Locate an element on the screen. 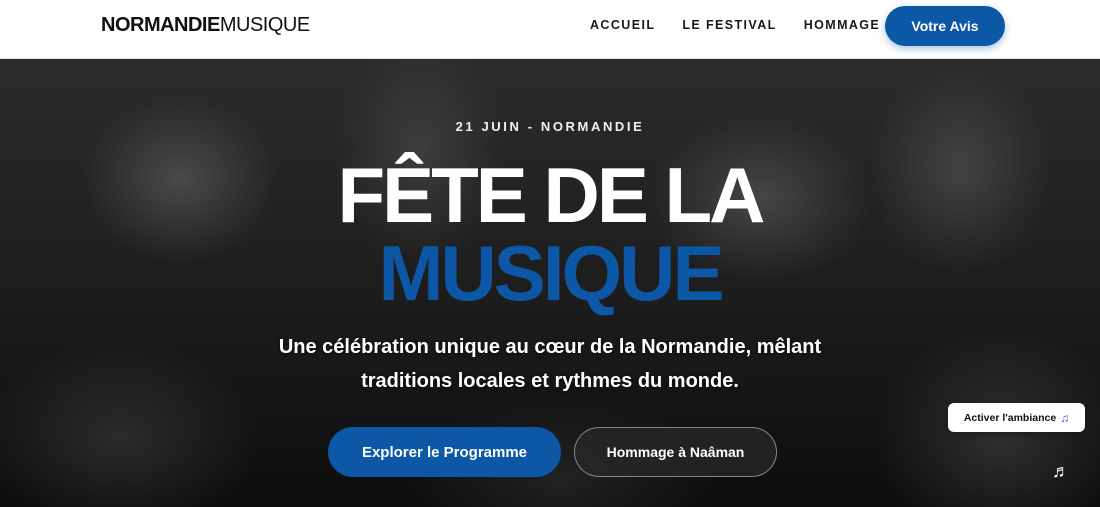  logo: NORMANDIEMUSIQUE is located at coordinates (205, 25).